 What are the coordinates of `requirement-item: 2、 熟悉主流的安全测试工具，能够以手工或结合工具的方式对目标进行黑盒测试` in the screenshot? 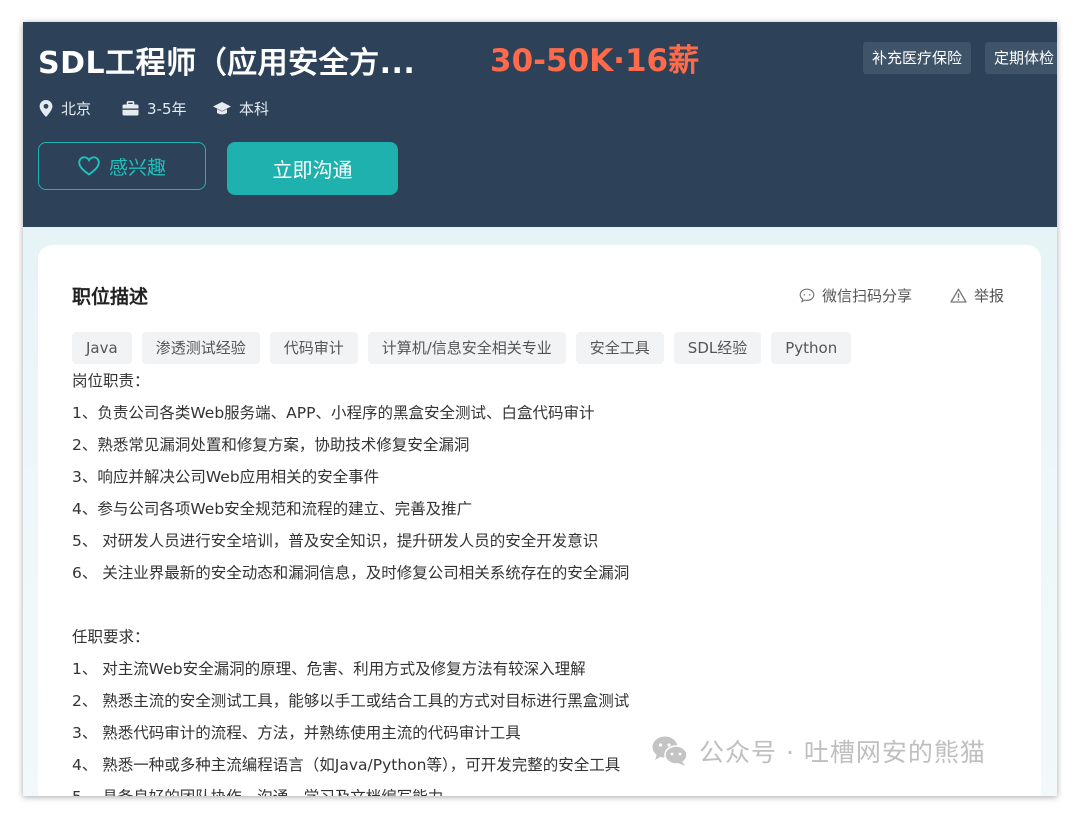 It's located at (351, 701).